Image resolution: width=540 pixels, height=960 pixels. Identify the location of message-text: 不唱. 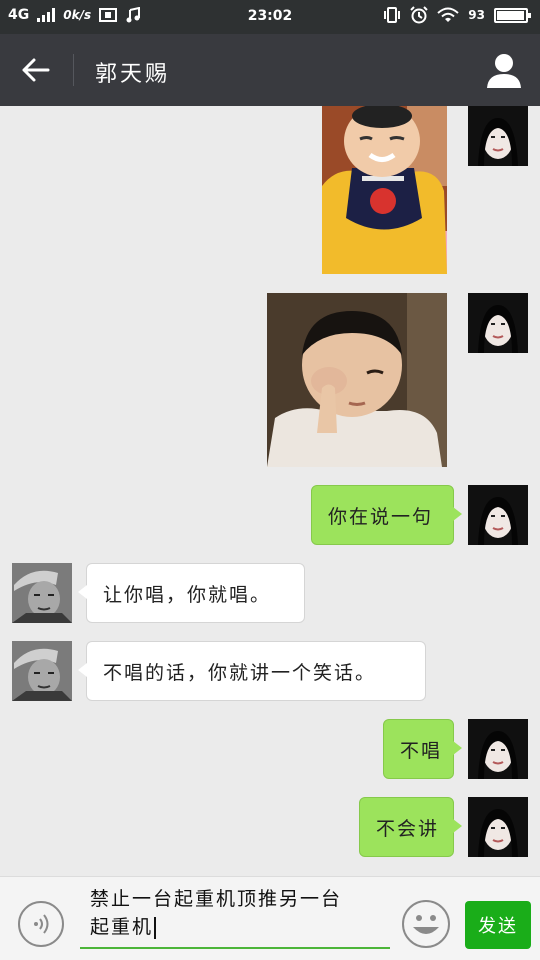
(421, 750).